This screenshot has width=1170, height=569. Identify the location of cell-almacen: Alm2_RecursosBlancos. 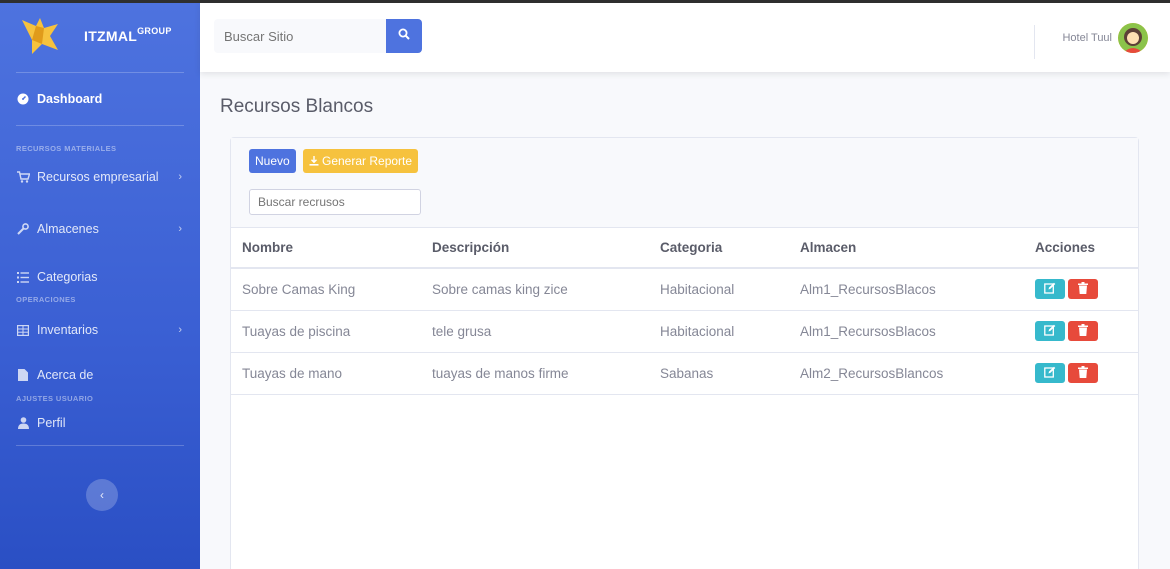
(906, 373).